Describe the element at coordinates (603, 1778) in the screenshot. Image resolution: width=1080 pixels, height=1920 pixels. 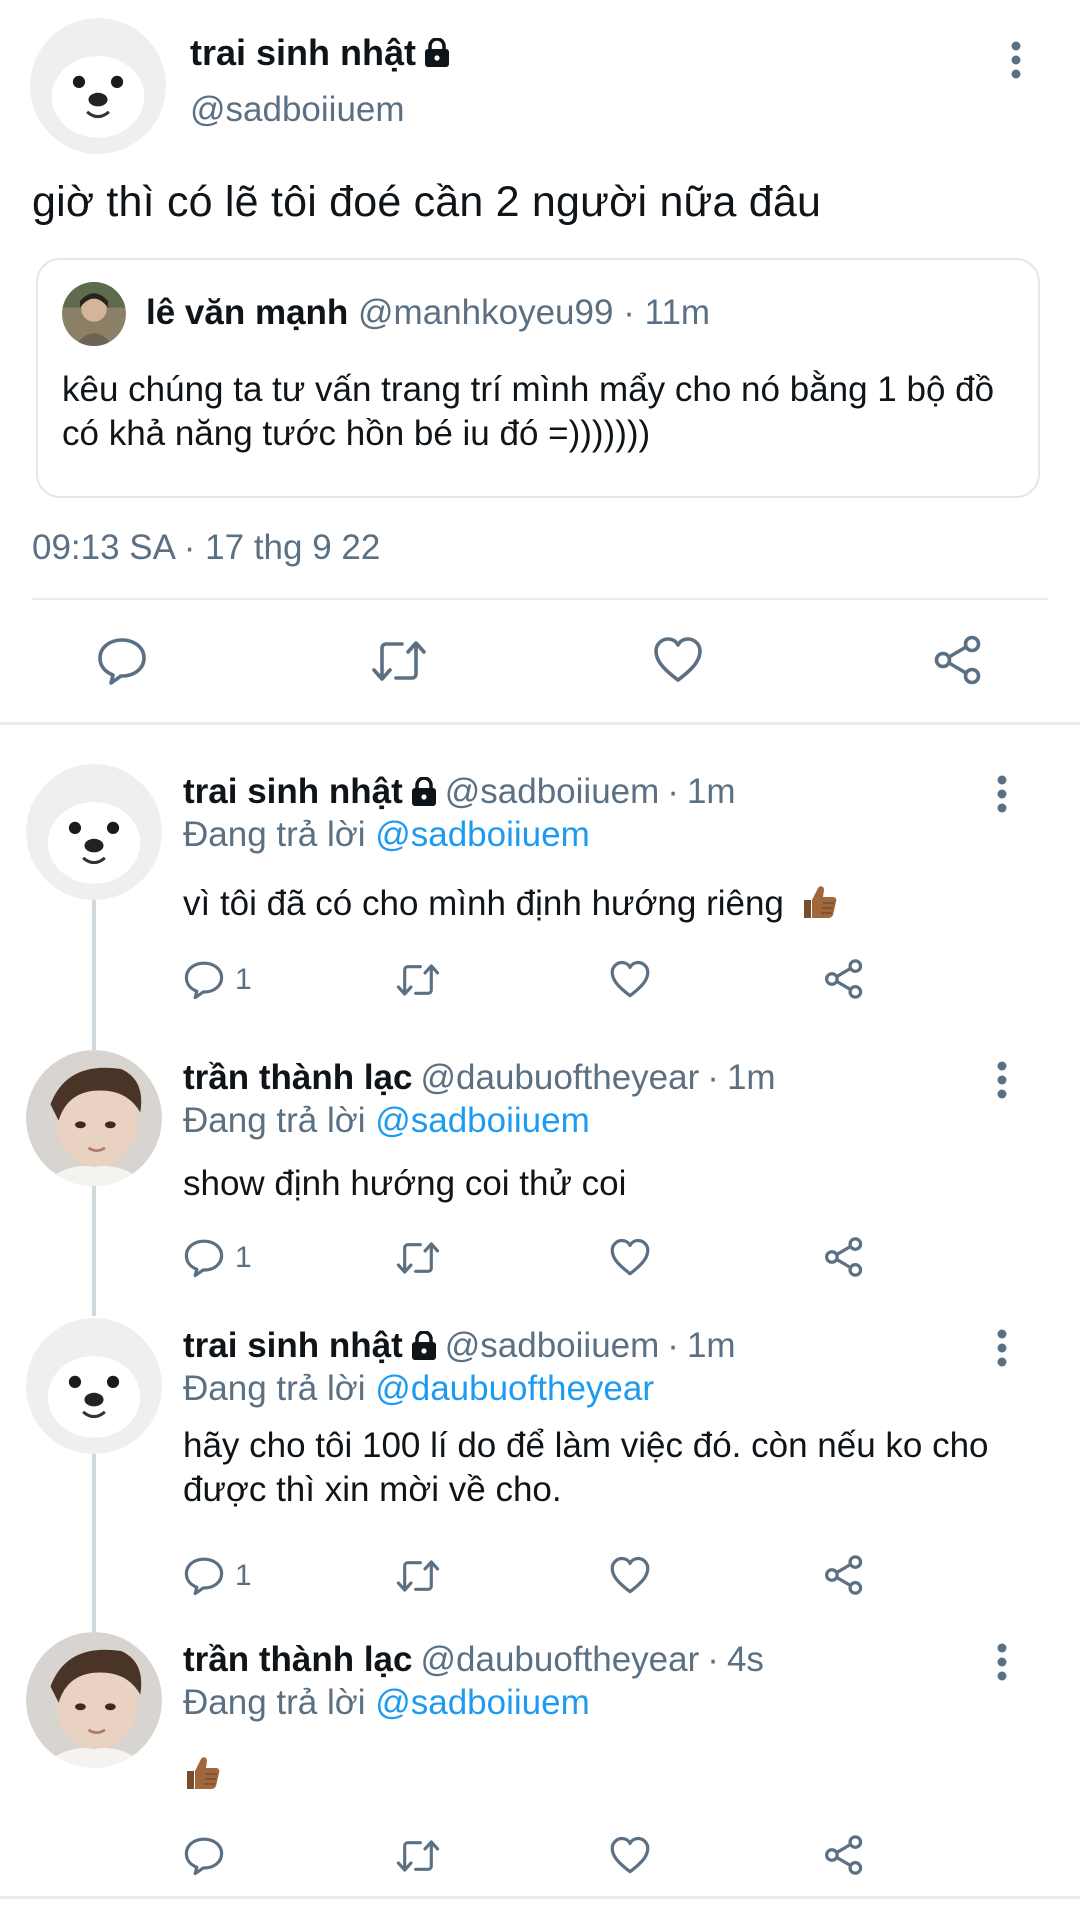
I see `reply-text` at that location.